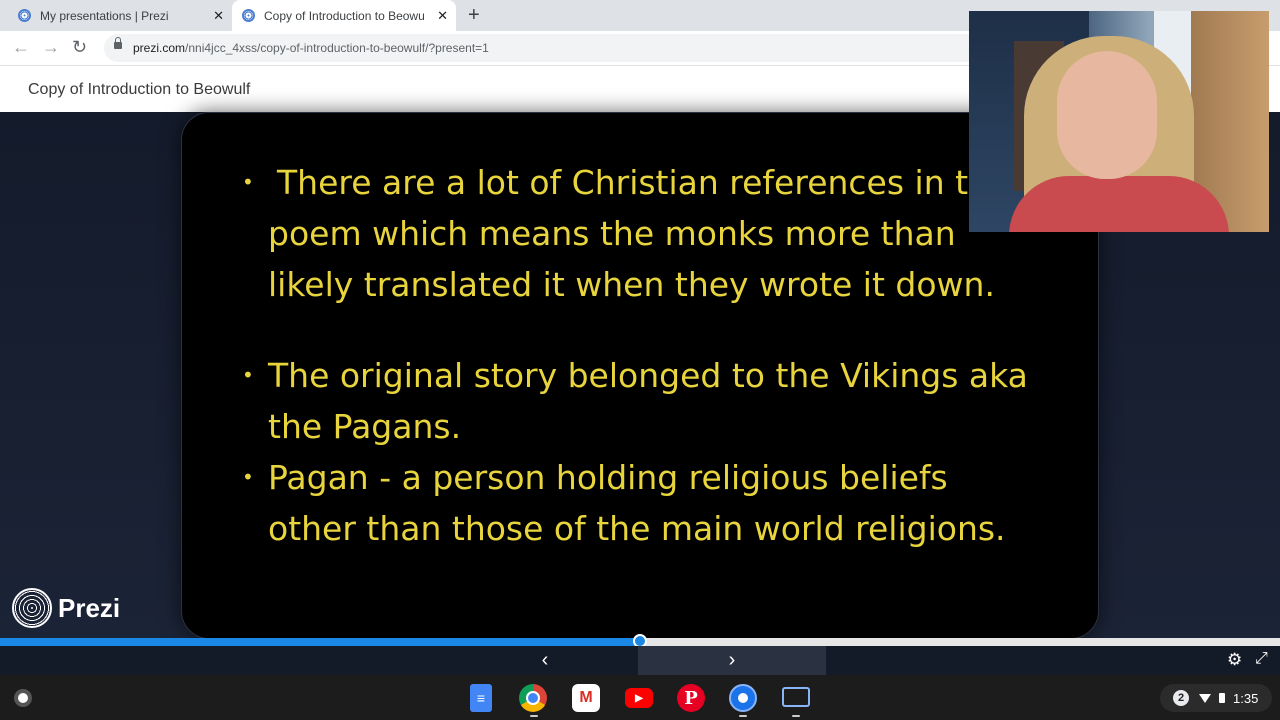  I want to click on wifi-icon, so click(1205, 698).